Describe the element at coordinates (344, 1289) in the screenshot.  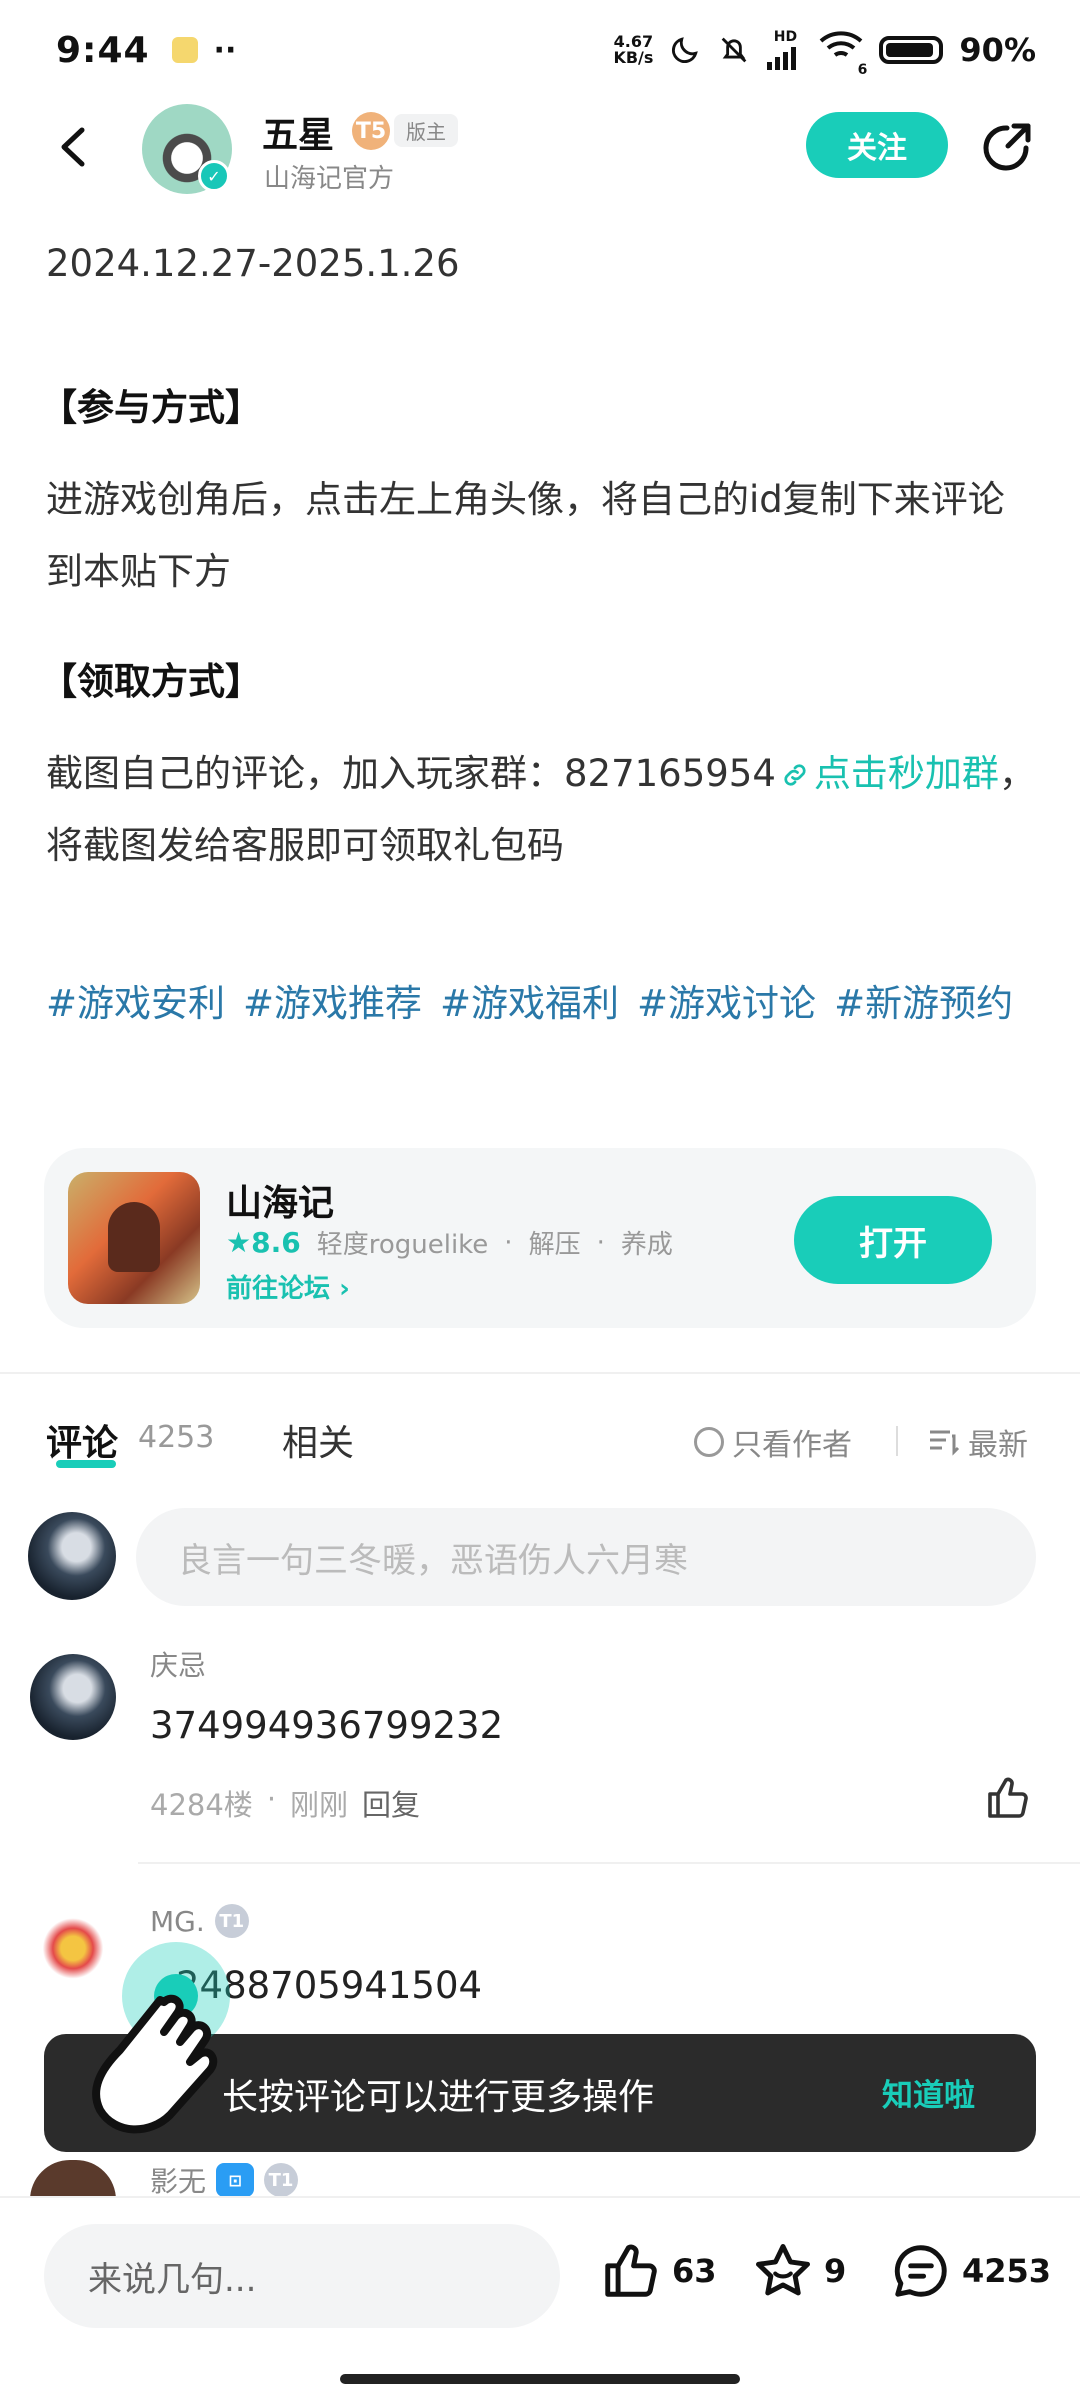
I see `chevron-right-icon: ›` at that location.